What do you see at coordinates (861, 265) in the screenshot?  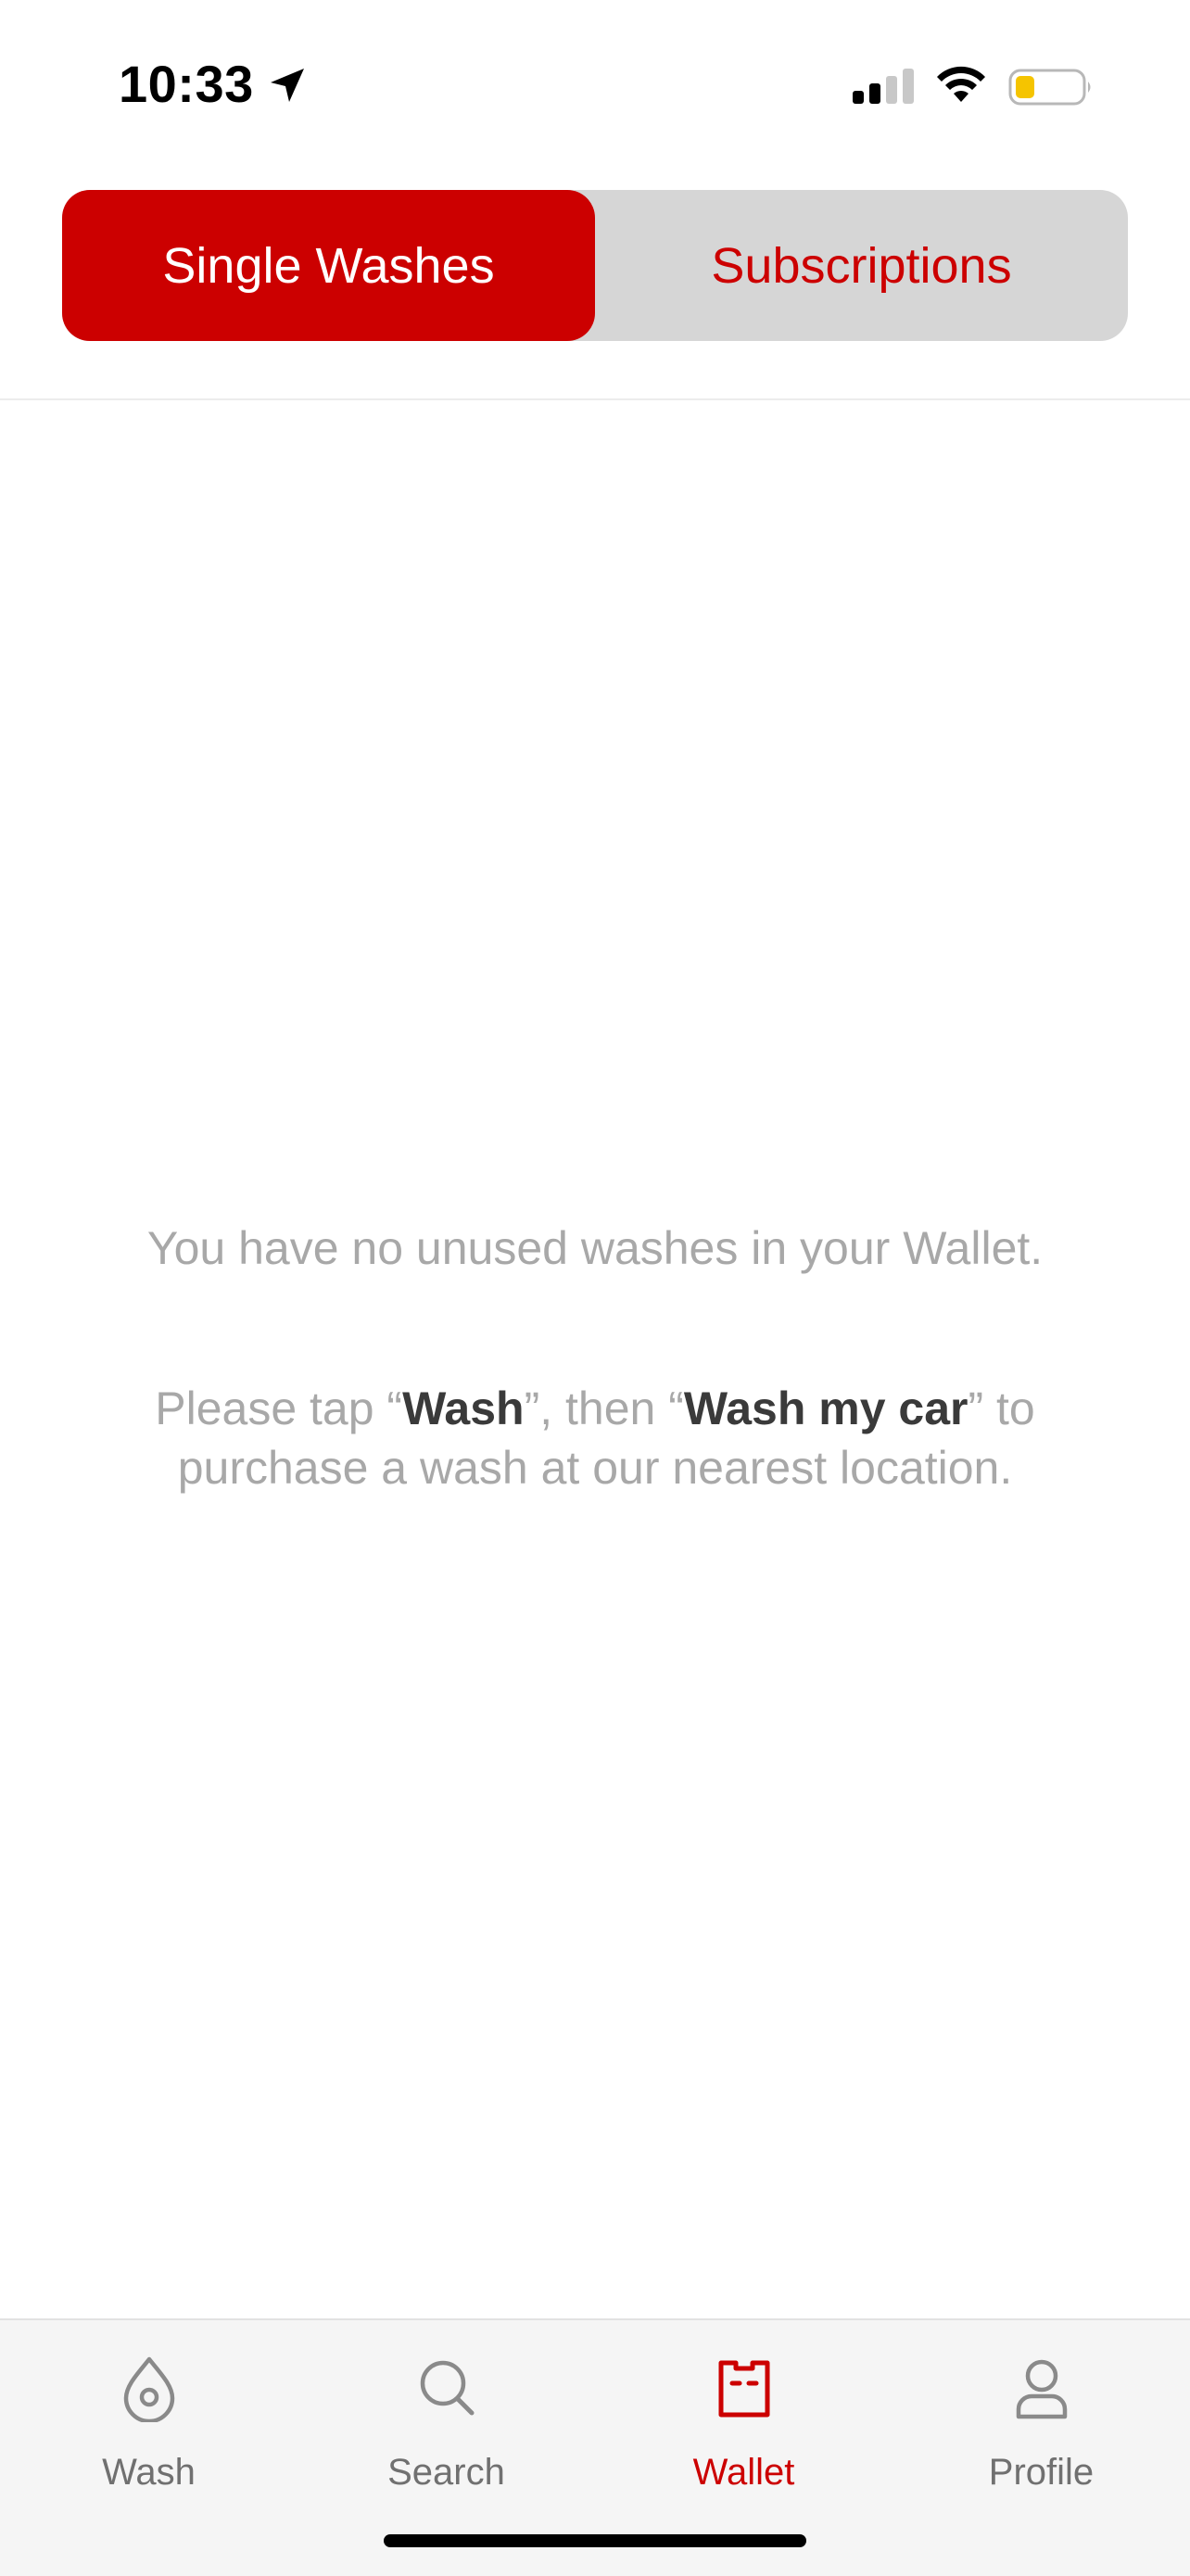 I see `tab-subscriptions: Subscriptions` at bounding box center [861, 265].